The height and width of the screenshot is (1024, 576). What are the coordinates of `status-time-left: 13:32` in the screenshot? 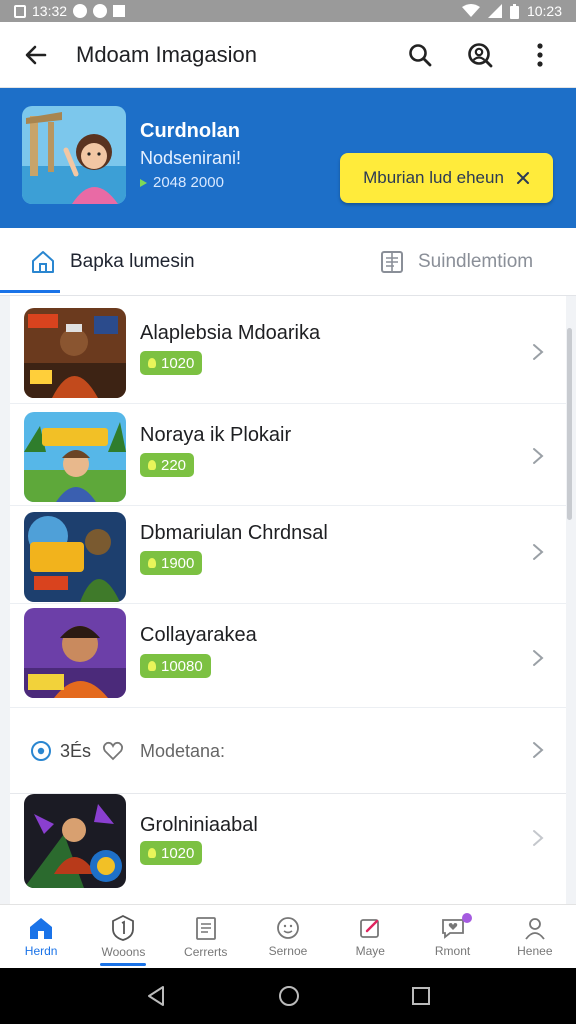 It's located at (50, 11).